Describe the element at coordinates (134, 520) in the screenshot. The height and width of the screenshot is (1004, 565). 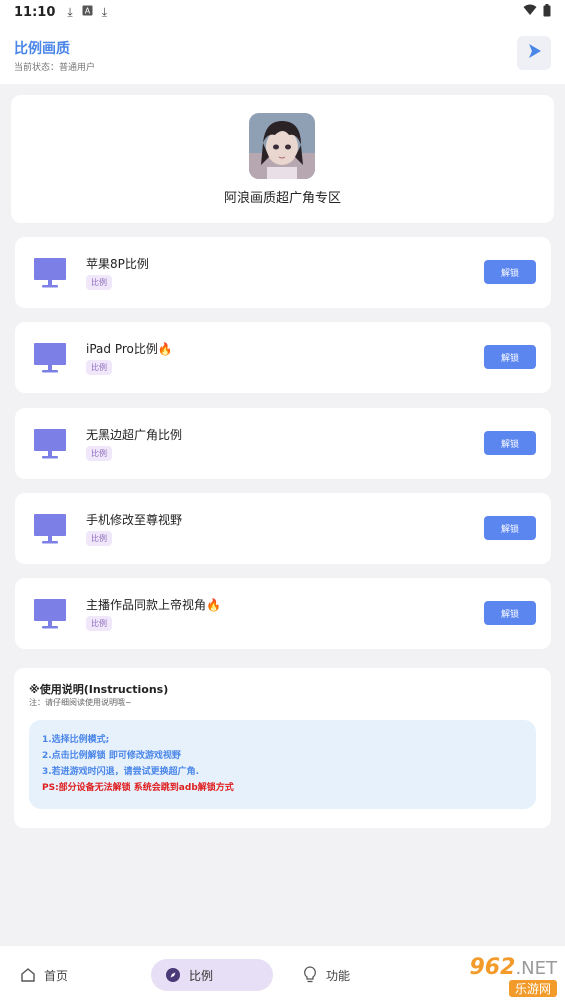
I see `item-title: 手机修改至尊视野` at that location.